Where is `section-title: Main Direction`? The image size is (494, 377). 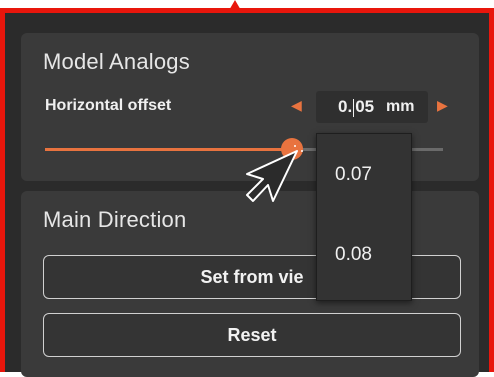
section-title: Main Direction is located at coordinates (115, 219).